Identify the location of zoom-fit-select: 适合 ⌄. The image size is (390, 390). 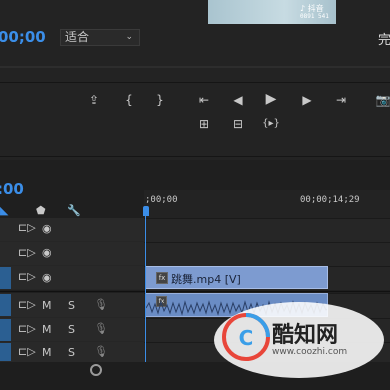
(100, 37).